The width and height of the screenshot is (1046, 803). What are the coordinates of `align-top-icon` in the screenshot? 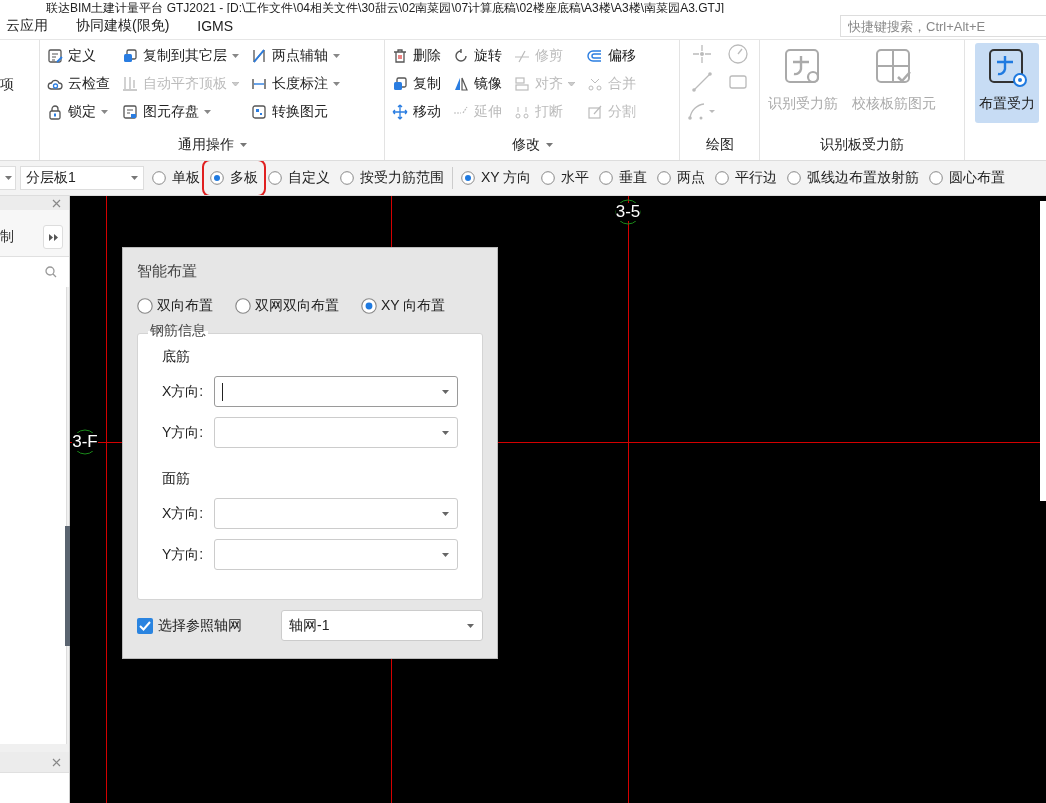 It's located at (130, 84).